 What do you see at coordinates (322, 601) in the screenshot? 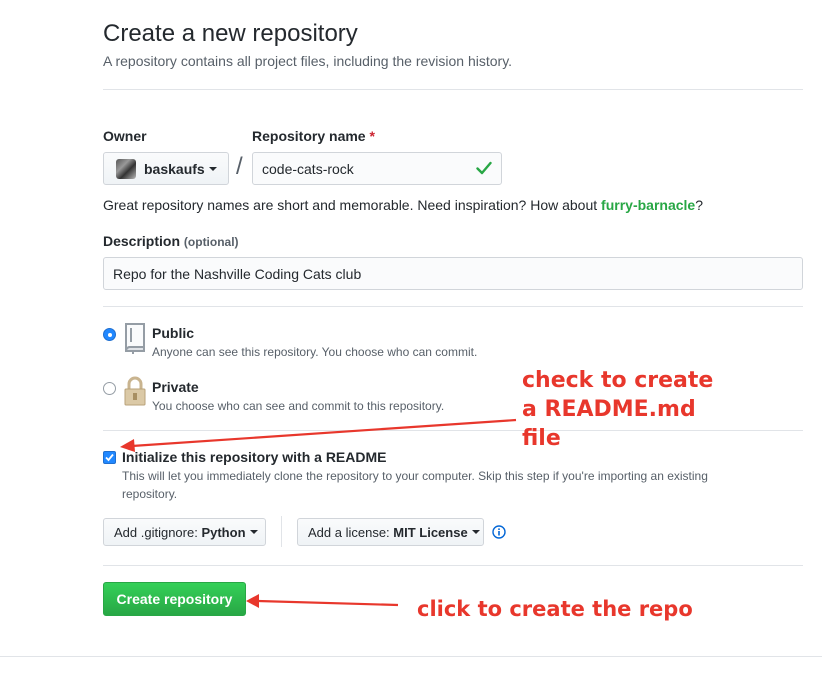
I see `create-arrow` at bounding box center [322, 601].